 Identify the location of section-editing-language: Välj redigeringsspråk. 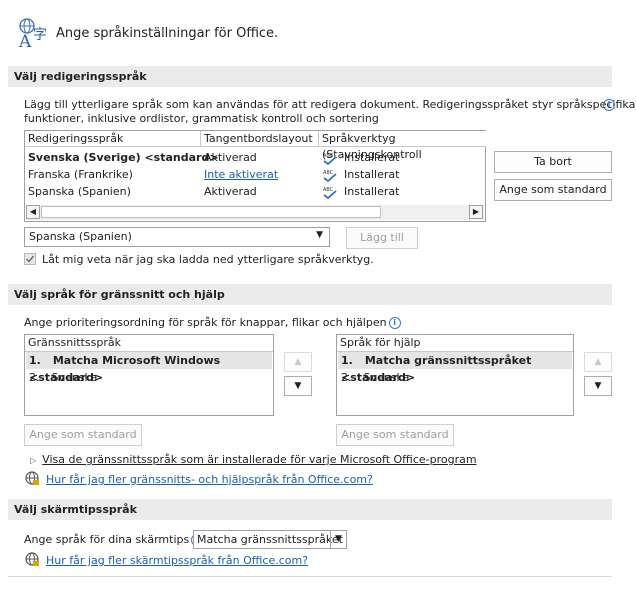
(310, 76).